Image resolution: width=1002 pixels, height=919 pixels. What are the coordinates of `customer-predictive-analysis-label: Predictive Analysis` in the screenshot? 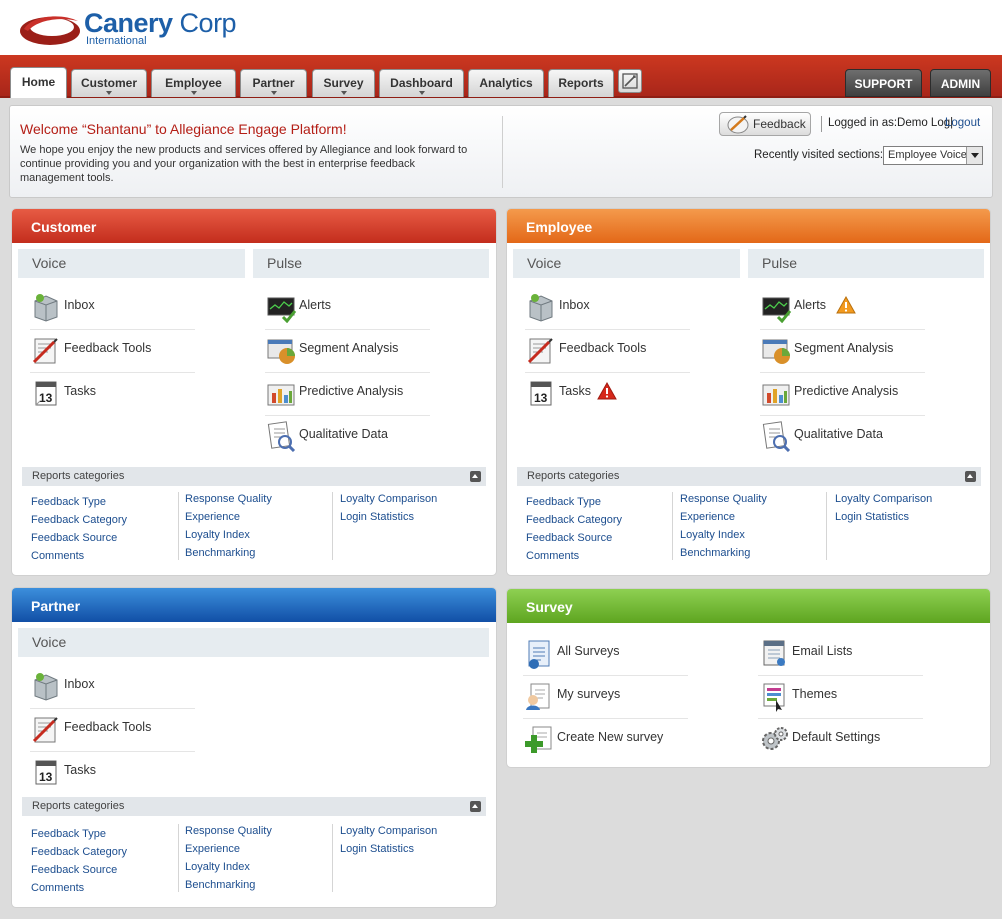 It's located at (351, 391).